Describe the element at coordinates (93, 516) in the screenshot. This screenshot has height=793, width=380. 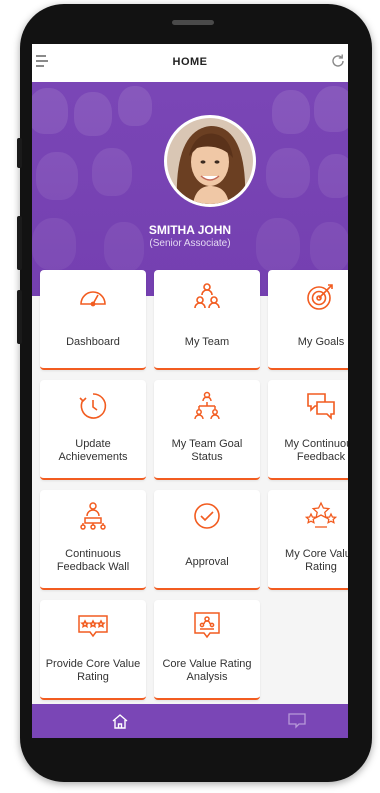
I see `feedback-wall-icon` at that location.